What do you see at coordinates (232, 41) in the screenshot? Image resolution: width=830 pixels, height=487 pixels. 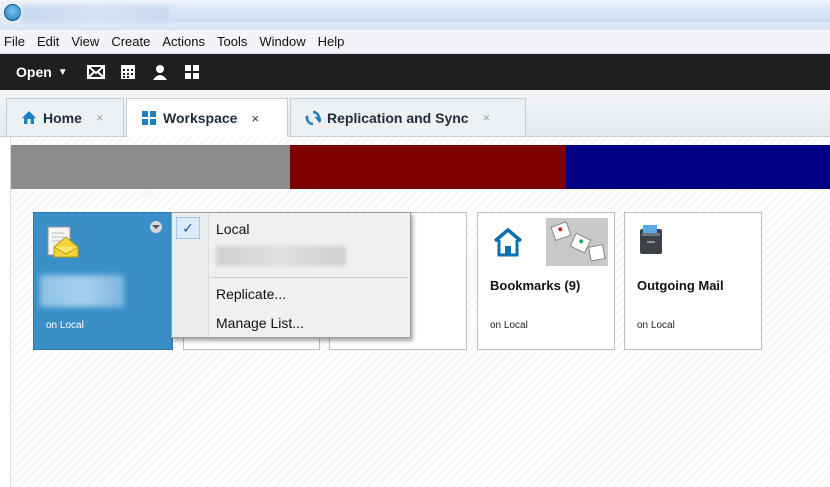 I see `menu-tools: Tools` at bounding box center [232, 41].